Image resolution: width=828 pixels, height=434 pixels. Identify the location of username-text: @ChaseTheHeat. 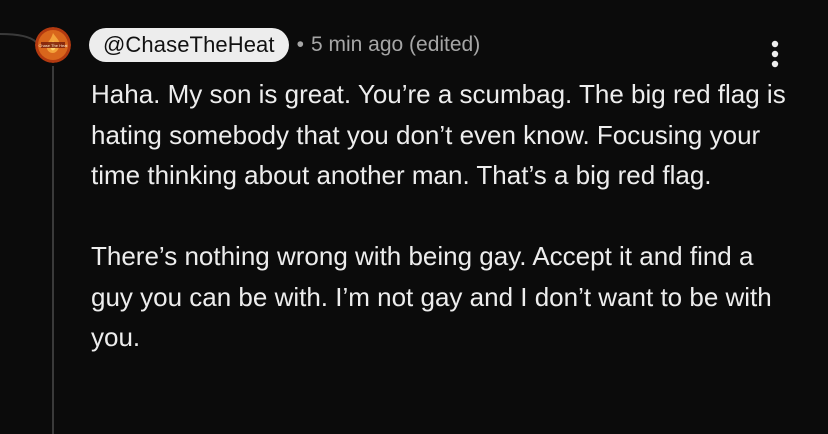
(189, 45).